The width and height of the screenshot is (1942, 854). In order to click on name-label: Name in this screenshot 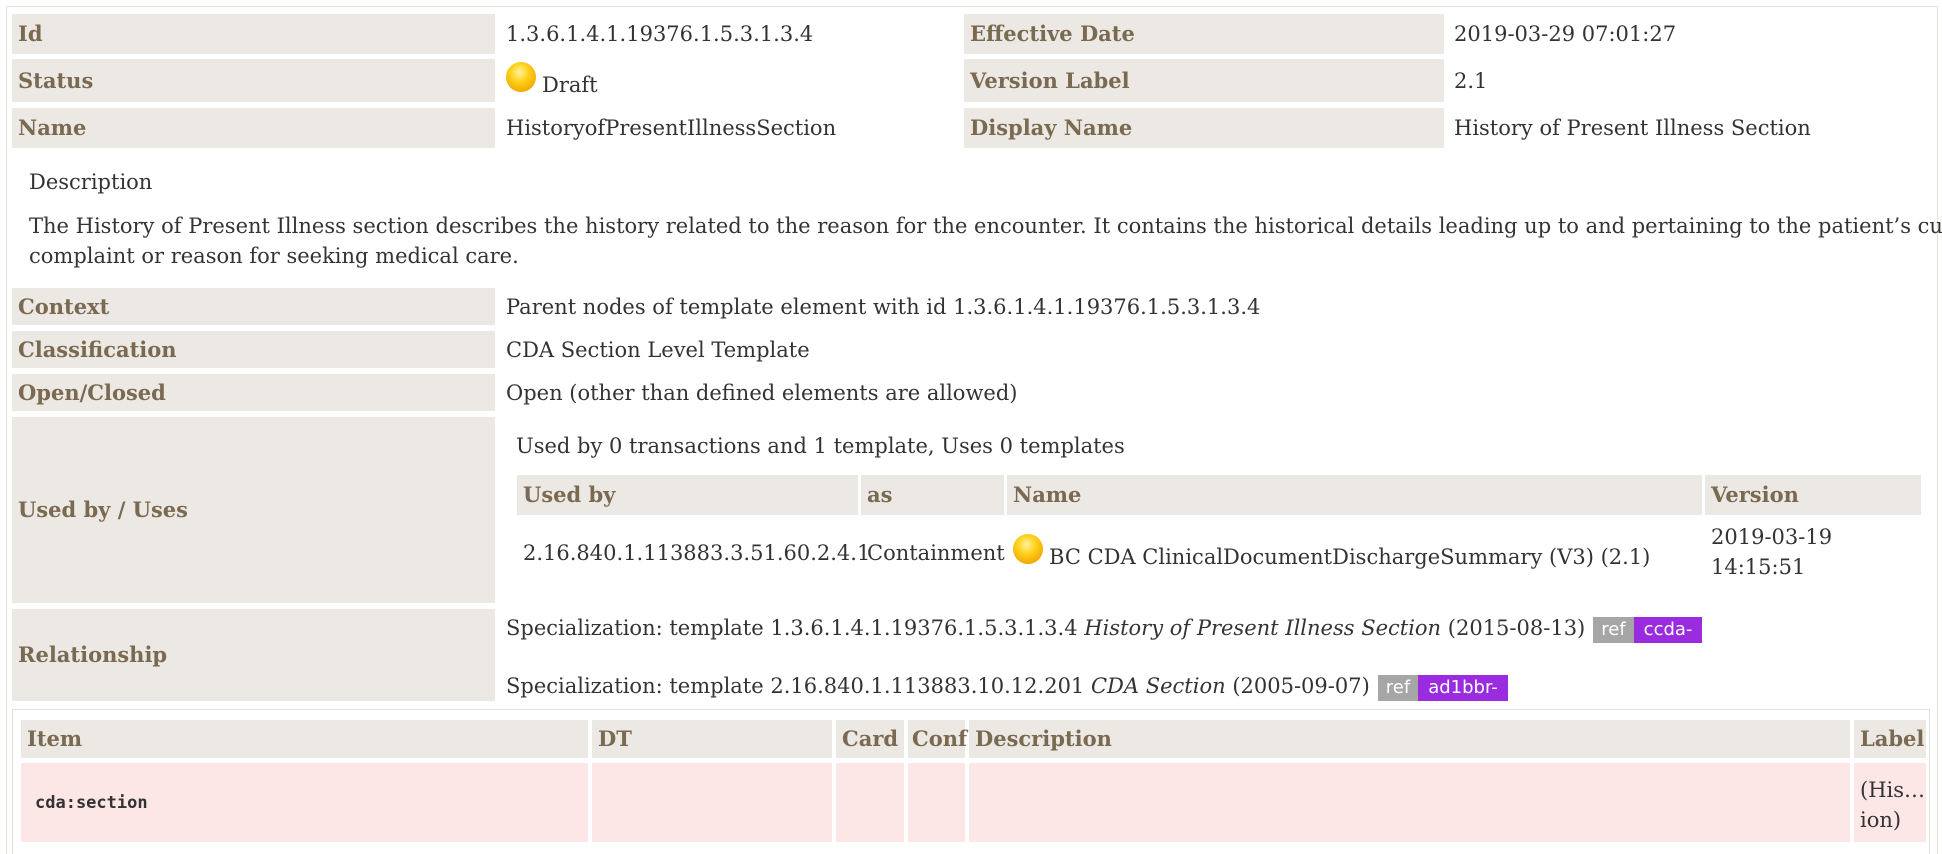, I will do `click(253, 128)`.